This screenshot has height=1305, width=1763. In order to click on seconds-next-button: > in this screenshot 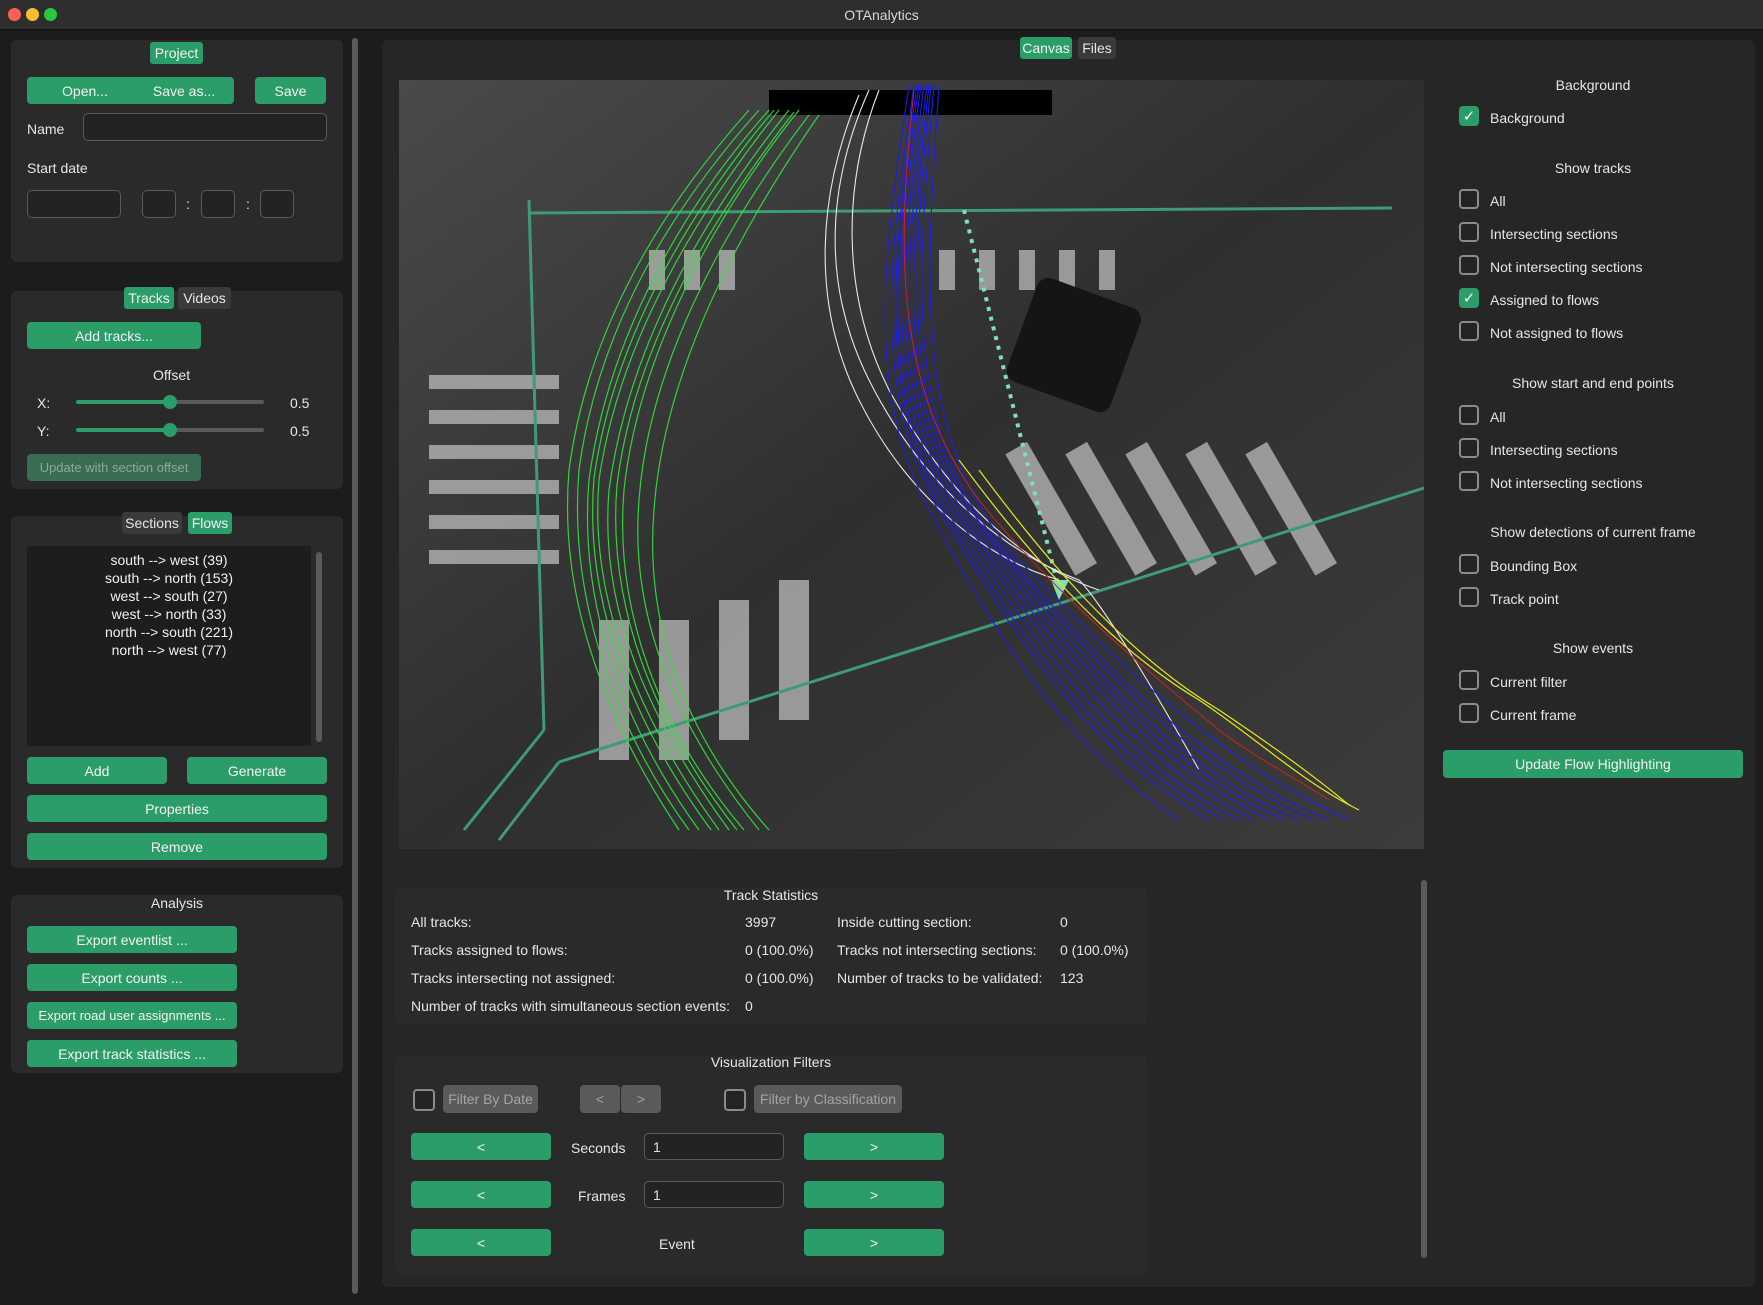, I will do `click(874, 1146)`.